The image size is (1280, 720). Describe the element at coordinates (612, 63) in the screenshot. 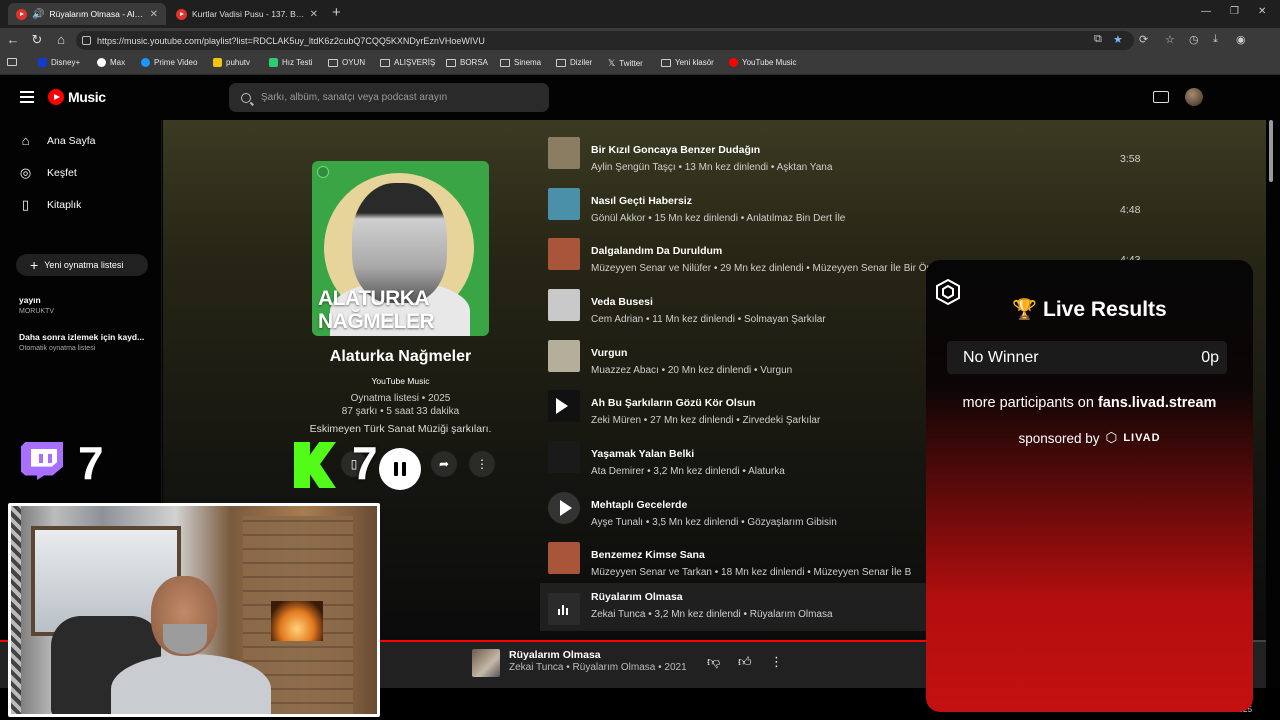

I see `x-logo-icon: 𝕏` at that location.